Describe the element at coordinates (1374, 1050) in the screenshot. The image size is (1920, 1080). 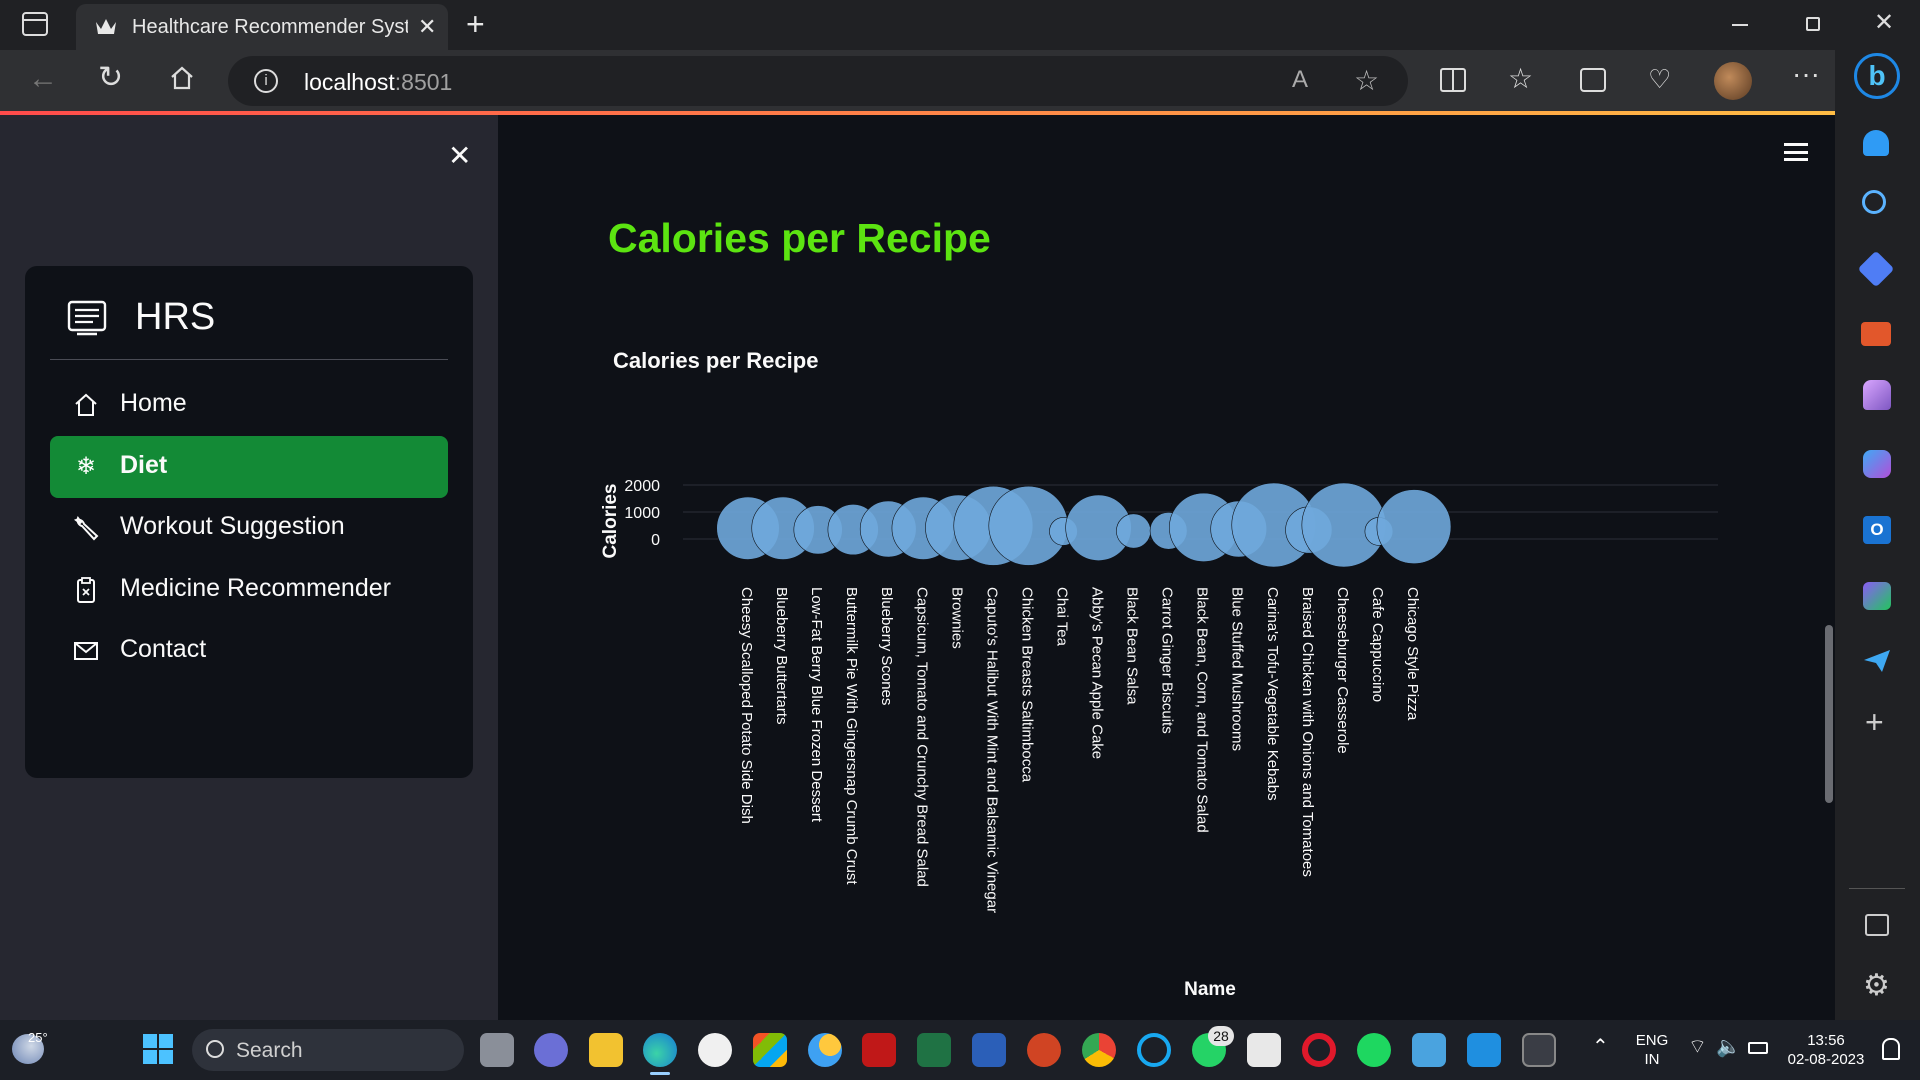
I see `spotify-icon` at that location.